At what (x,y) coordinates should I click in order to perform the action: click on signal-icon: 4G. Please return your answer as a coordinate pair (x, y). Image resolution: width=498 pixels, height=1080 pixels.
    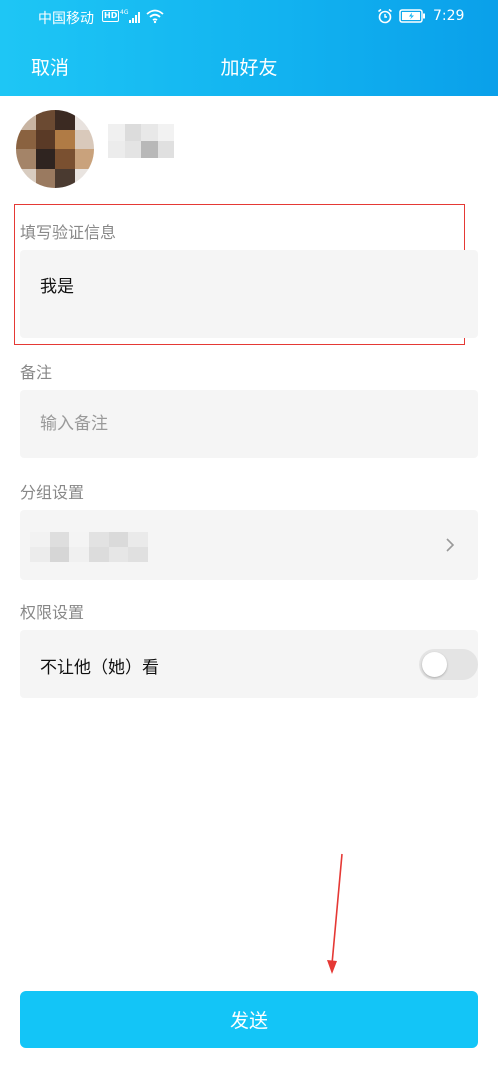
    Looking at the image, I should click on (130, 16).